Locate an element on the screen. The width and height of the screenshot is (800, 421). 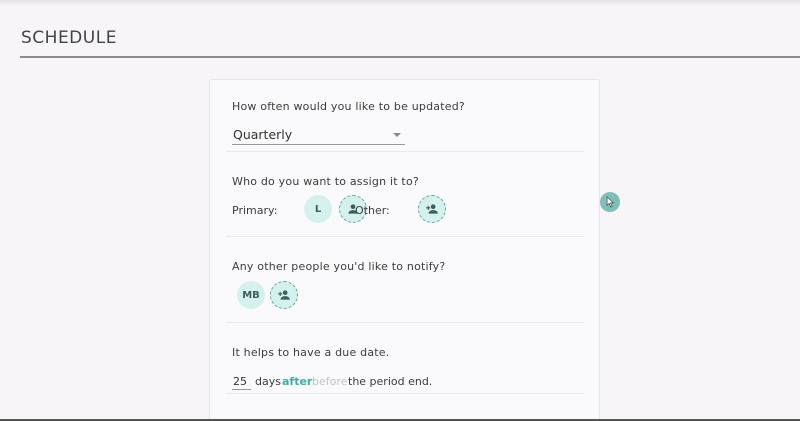
add-notify-button is located at coordinates (284, 295).